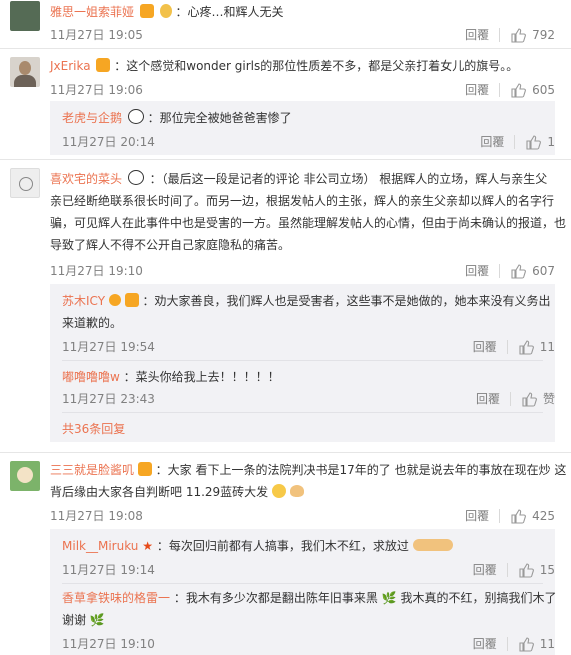 The image size is (571, 655). I want to click on grin-emoji-icon, so click(279, 491).